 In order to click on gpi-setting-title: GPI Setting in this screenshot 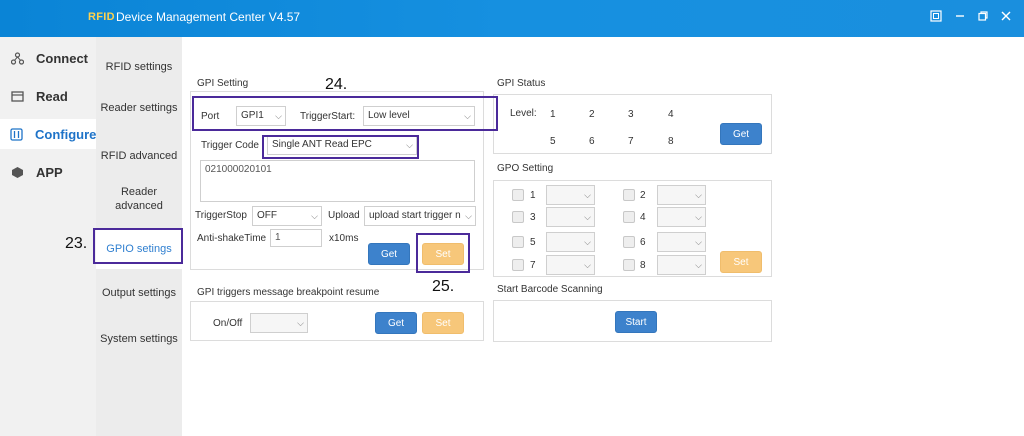, I will do `click(223, 83)`.